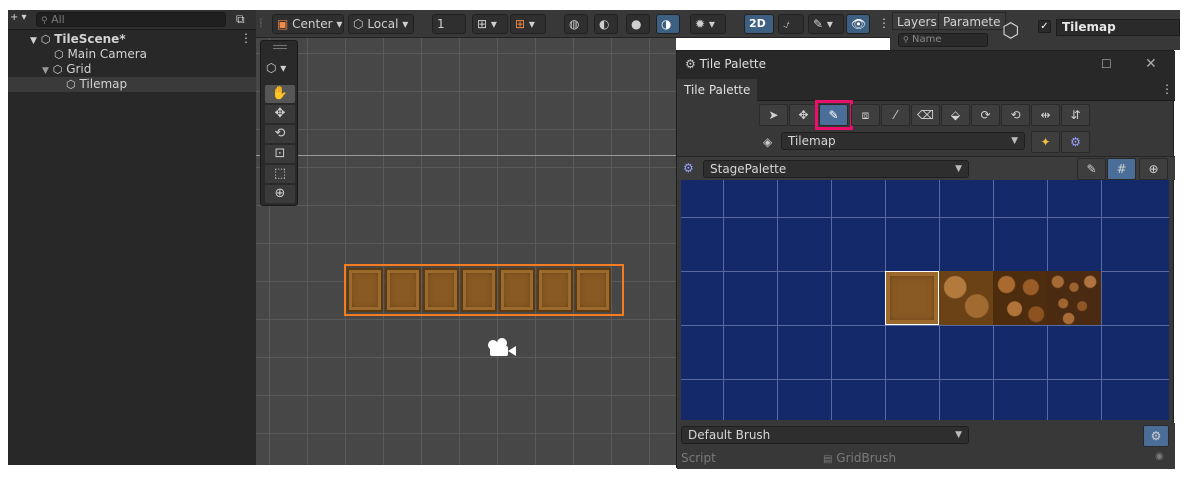 This screenshot has height=488, width=1200. I want to click on flip-y-tool-button: ⇵, so click(1075, 115).